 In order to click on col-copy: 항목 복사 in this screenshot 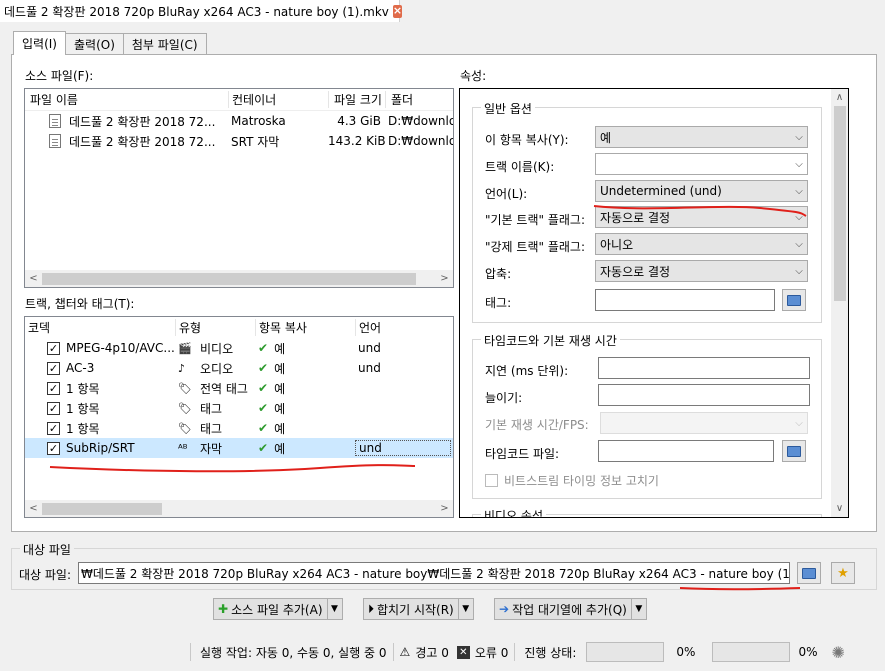, I will do `click(305, 327)`.